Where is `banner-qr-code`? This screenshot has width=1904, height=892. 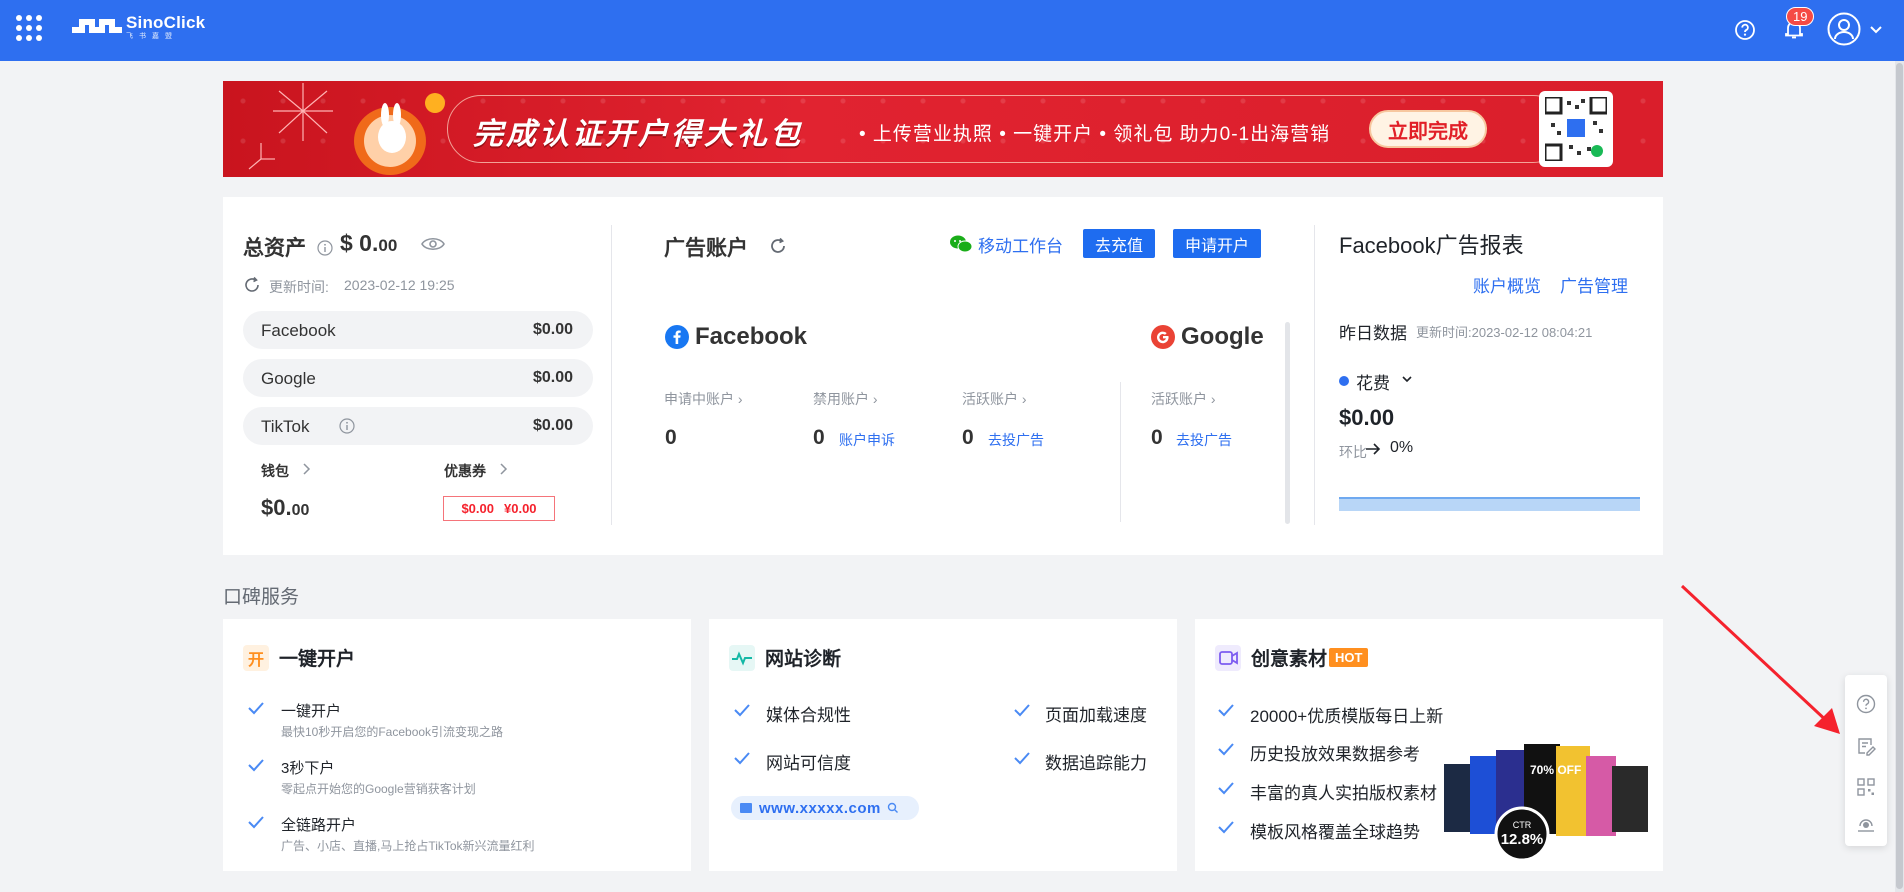 banner-qr-code is located at coordinates (1576, 129).